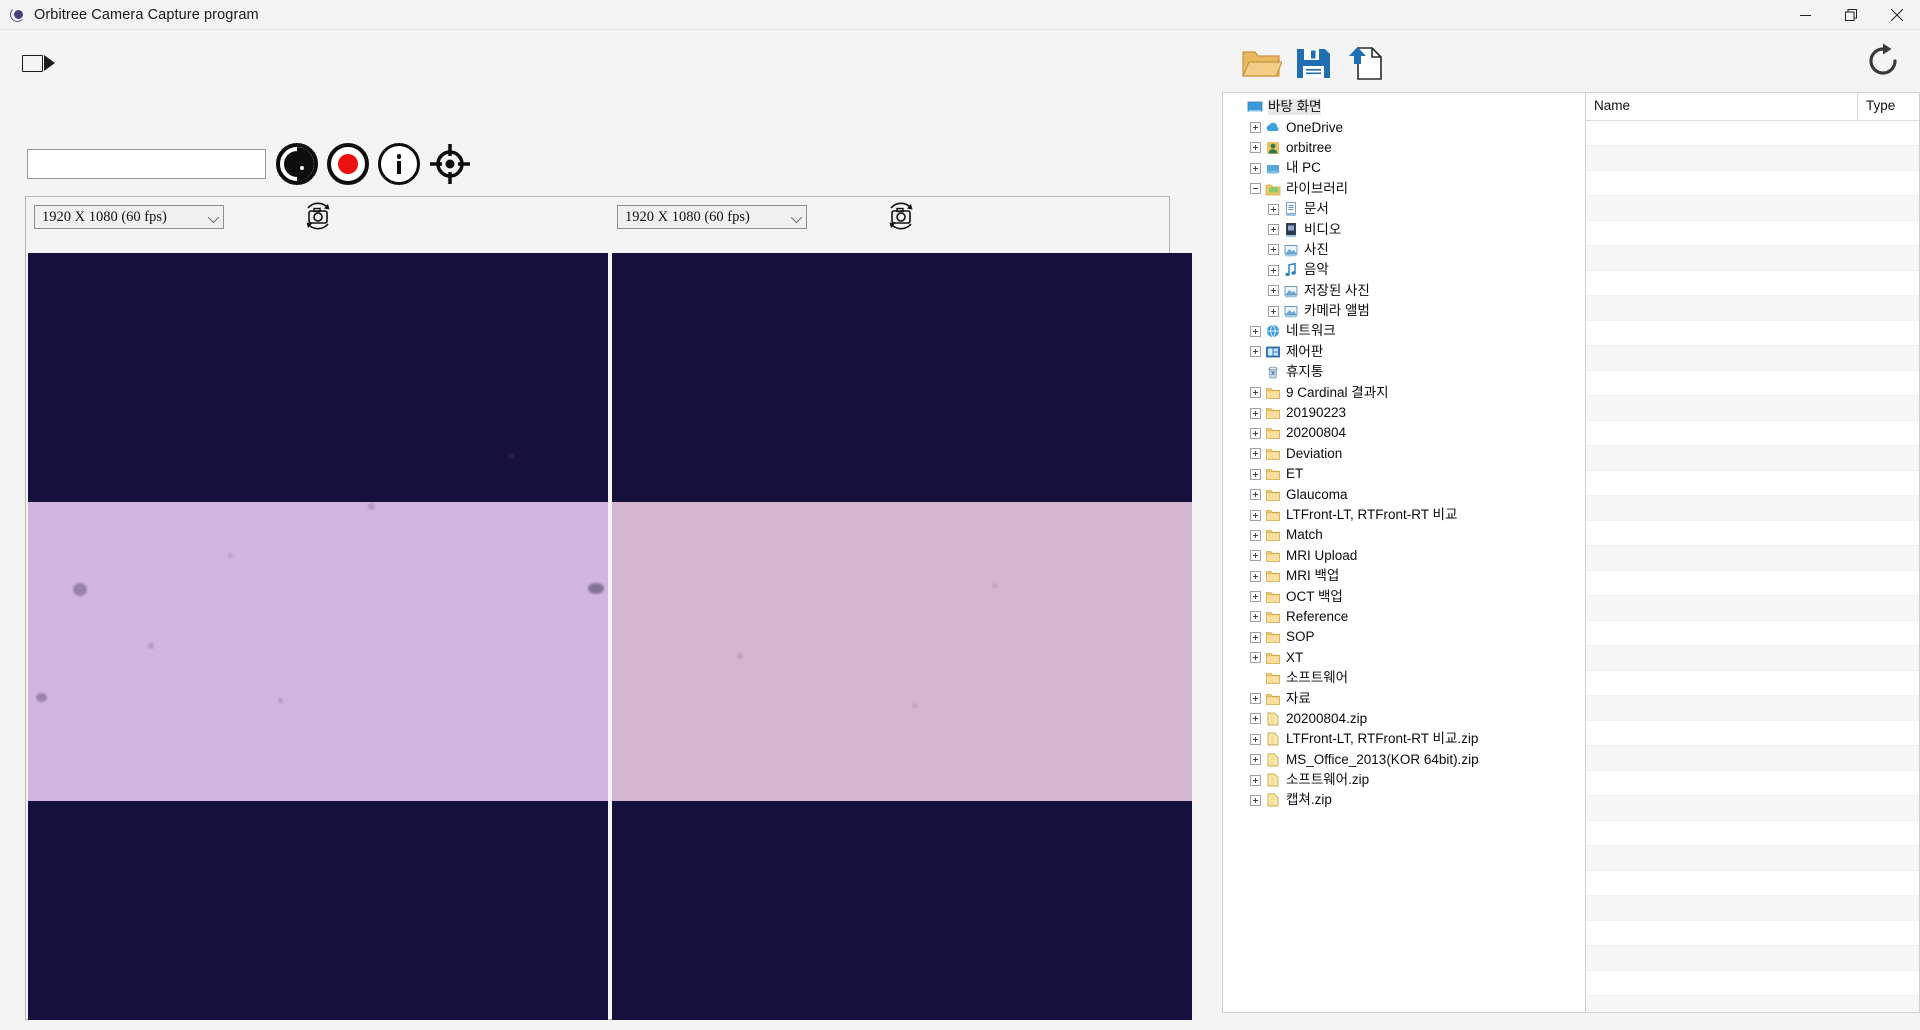  I want to click on tree-item: 카메라 앨범, so click(1405, 311).